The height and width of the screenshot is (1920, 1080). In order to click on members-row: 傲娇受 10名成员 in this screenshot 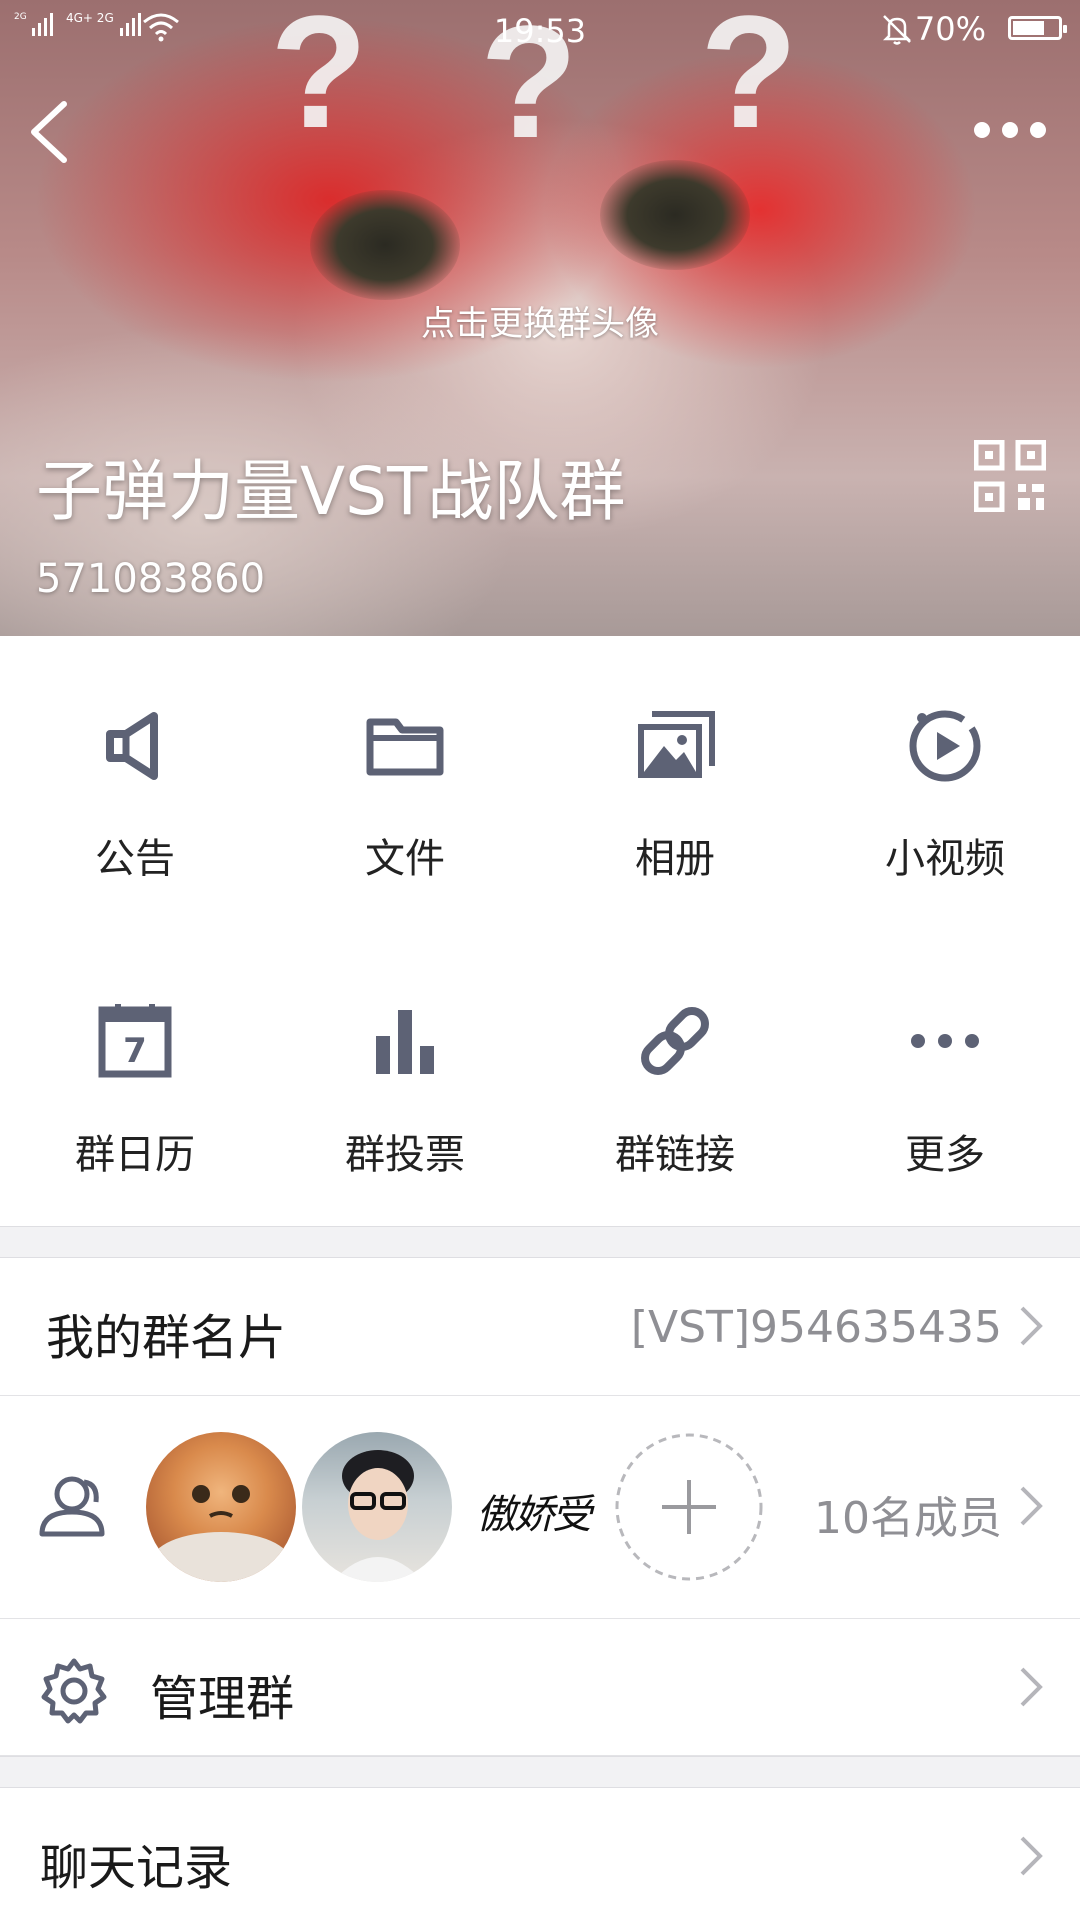, I will do `click(540, 1507)`.